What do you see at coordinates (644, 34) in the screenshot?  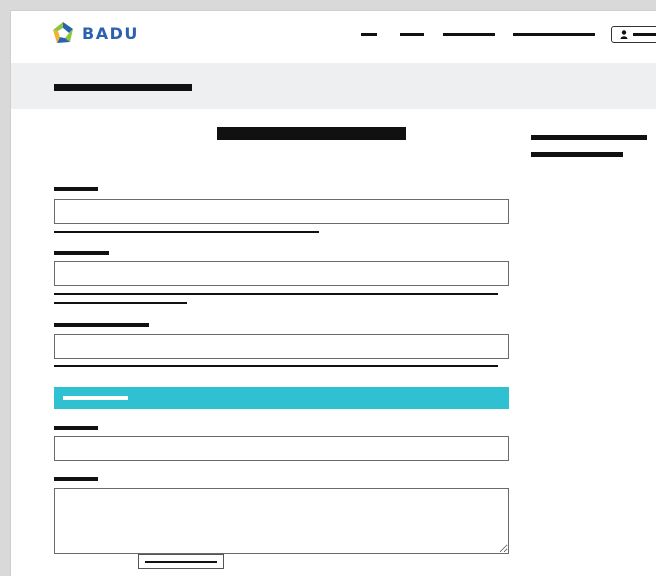 I see `account-label` at bounding box center [644, 34].